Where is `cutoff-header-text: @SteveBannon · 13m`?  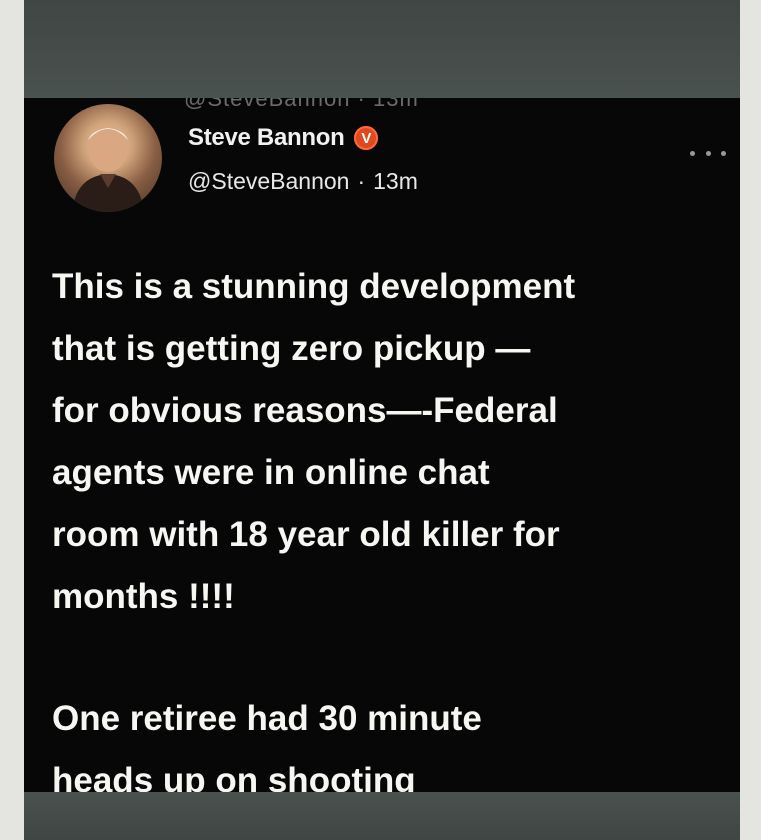 cutoff-header-text: @SteveBannon · 13m is located at coordinates (301, 104).